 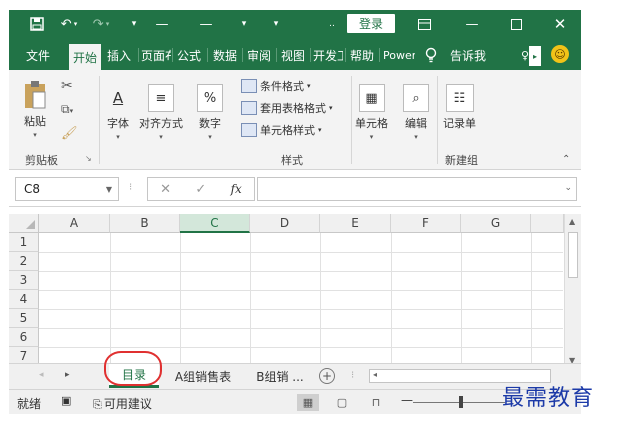 What do you see at coordinates (119, 55) in the screenshot?
I see `tab-insert: 插入` at bounding box center [119, 55].